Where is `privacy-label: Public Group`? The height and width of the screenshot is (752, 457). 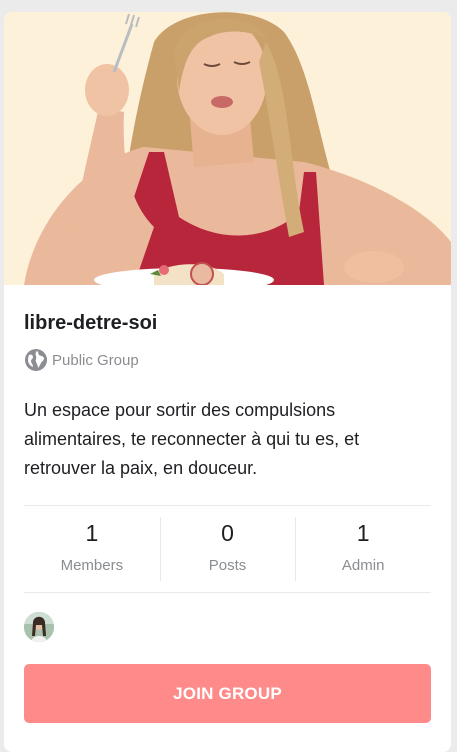 privacy-label: Public Group is located at coordinates (95, 360).